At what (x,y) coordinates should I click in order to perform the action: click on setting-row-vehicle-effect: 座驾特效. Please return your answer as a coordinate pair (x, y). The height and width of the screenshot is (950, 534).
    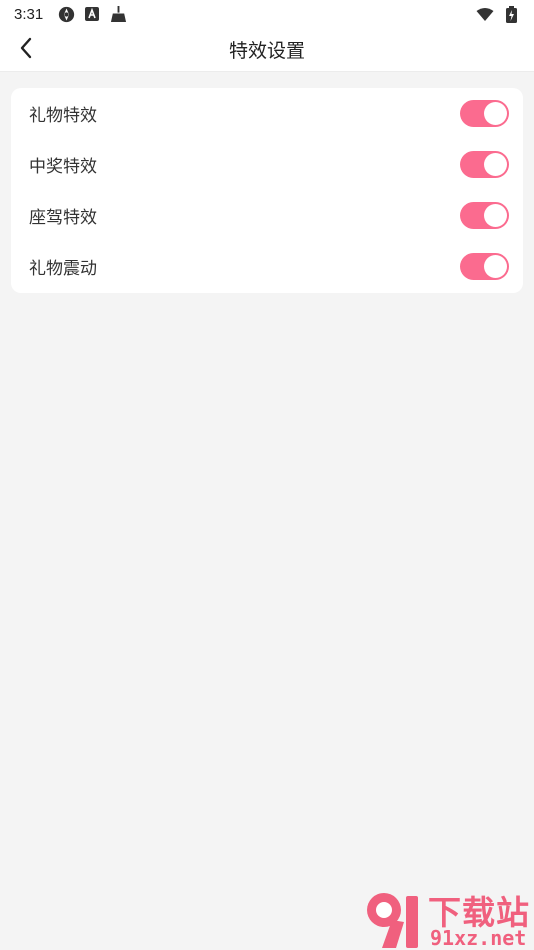
    Looking at the image, I should click on (267, 215).